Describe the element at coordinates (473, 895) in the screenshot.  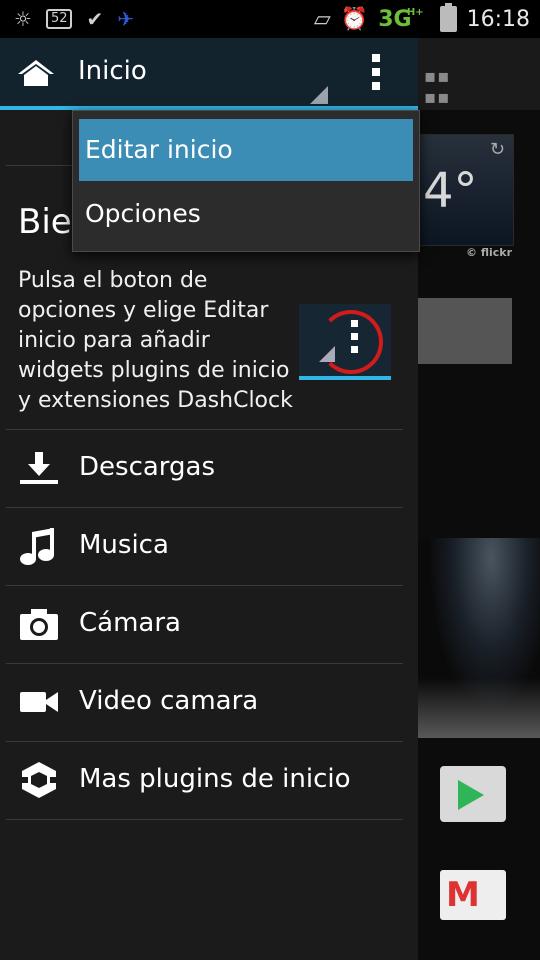
I see `gmail-icon: M` at that location.